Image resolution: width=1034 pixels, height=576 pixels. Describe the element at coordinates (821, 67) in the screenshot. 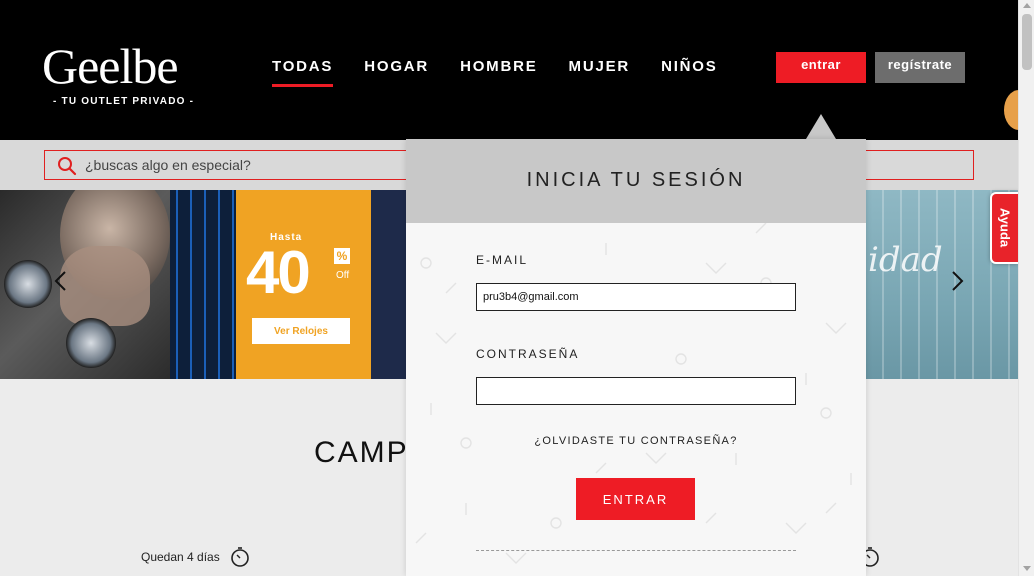

I see `login-button: entrar` at that location.